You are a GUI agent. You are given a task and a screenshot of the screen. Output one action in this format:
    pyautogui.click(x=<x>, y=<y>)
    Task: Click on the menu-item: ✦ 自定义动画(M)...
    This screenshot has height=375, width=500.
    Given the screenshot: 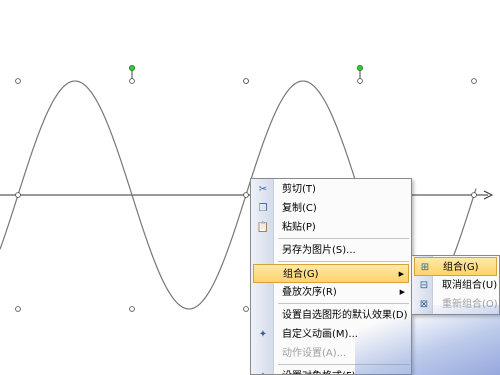 What is the action you would take?
    pyautogui.click(x=331, y=334)
    